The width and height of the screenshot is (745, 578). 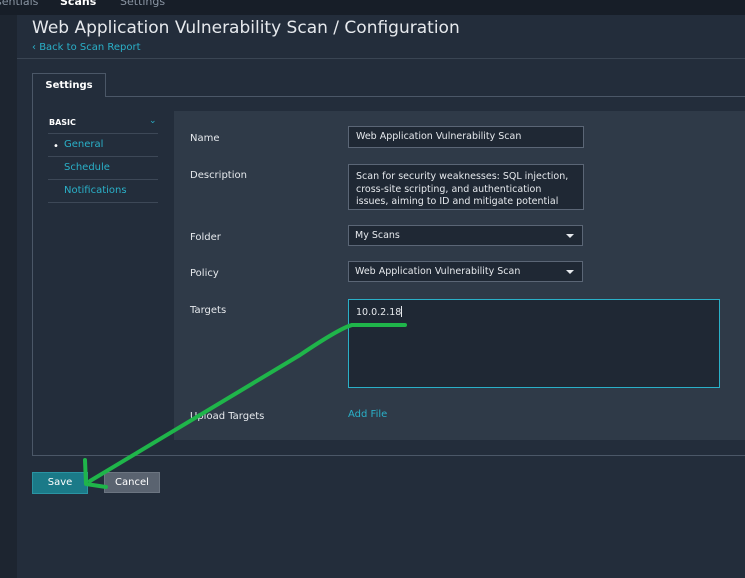 What do you see at coordinates (466, 137) in the screenshot?
I see `name-field: Web Application Vulnerability Scan` at bounding box center [466, 137].